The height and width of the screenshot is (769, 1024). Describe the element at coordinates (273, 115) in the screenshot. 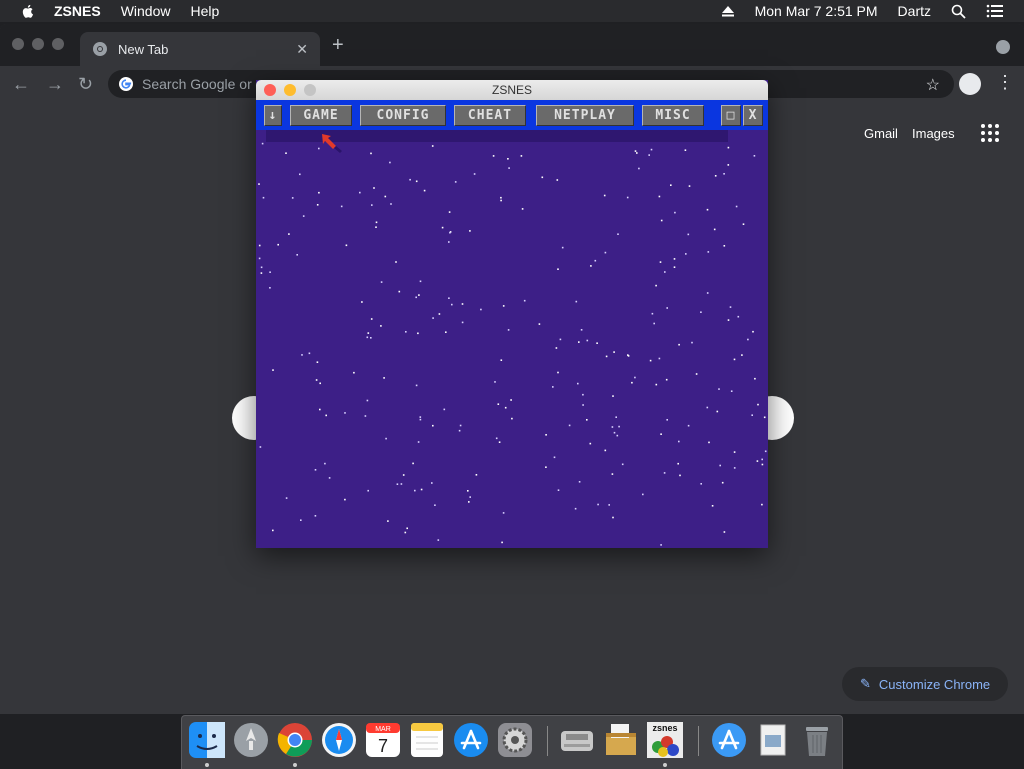

I see `zsnes-arrow-button: ↓` at that location.